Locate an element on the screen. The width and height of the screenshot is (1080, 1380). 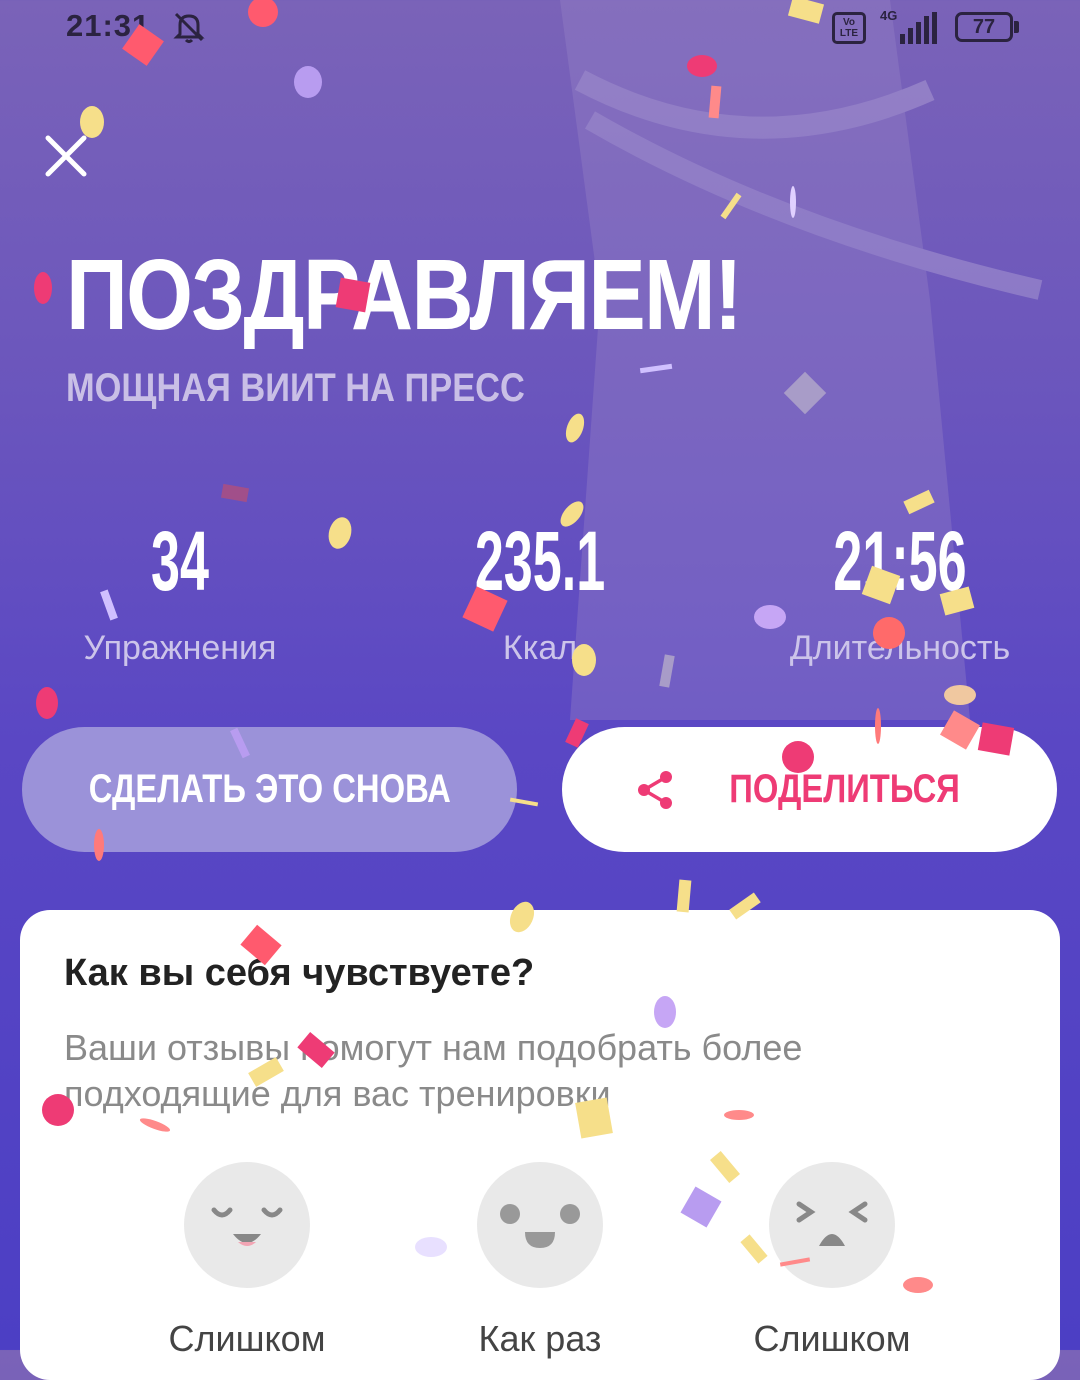
feedback-option-easy is located at coordinates (247, 1225).